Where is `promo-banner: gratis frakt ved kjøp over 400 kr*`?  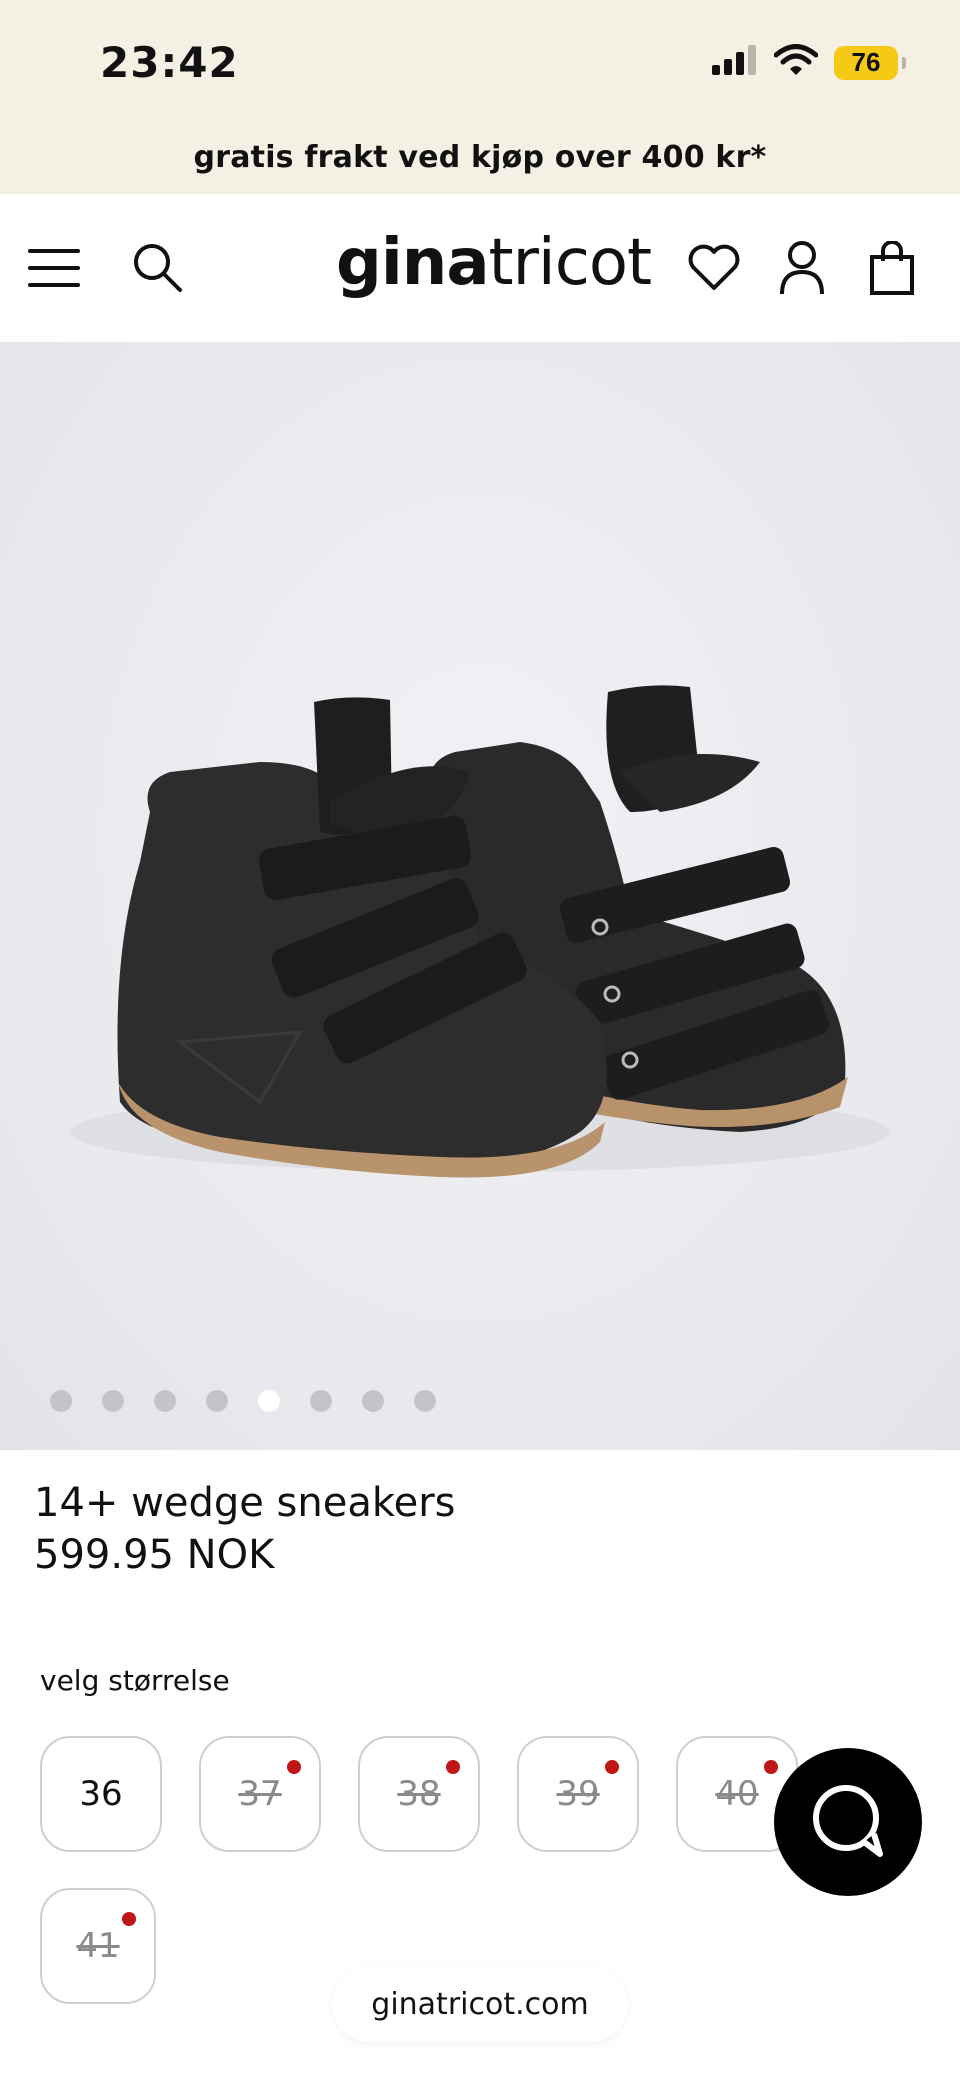
promo-banner: gratis frakt ved kjøp over 400 kr* is located at coordinates (480, 157).